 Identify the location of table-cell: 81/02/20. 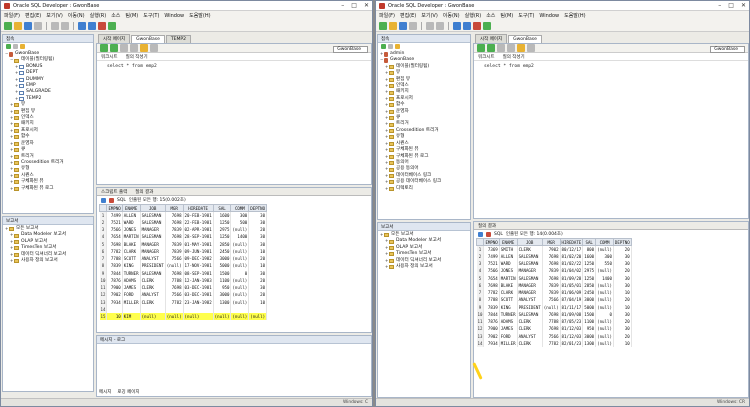
(572, 256).